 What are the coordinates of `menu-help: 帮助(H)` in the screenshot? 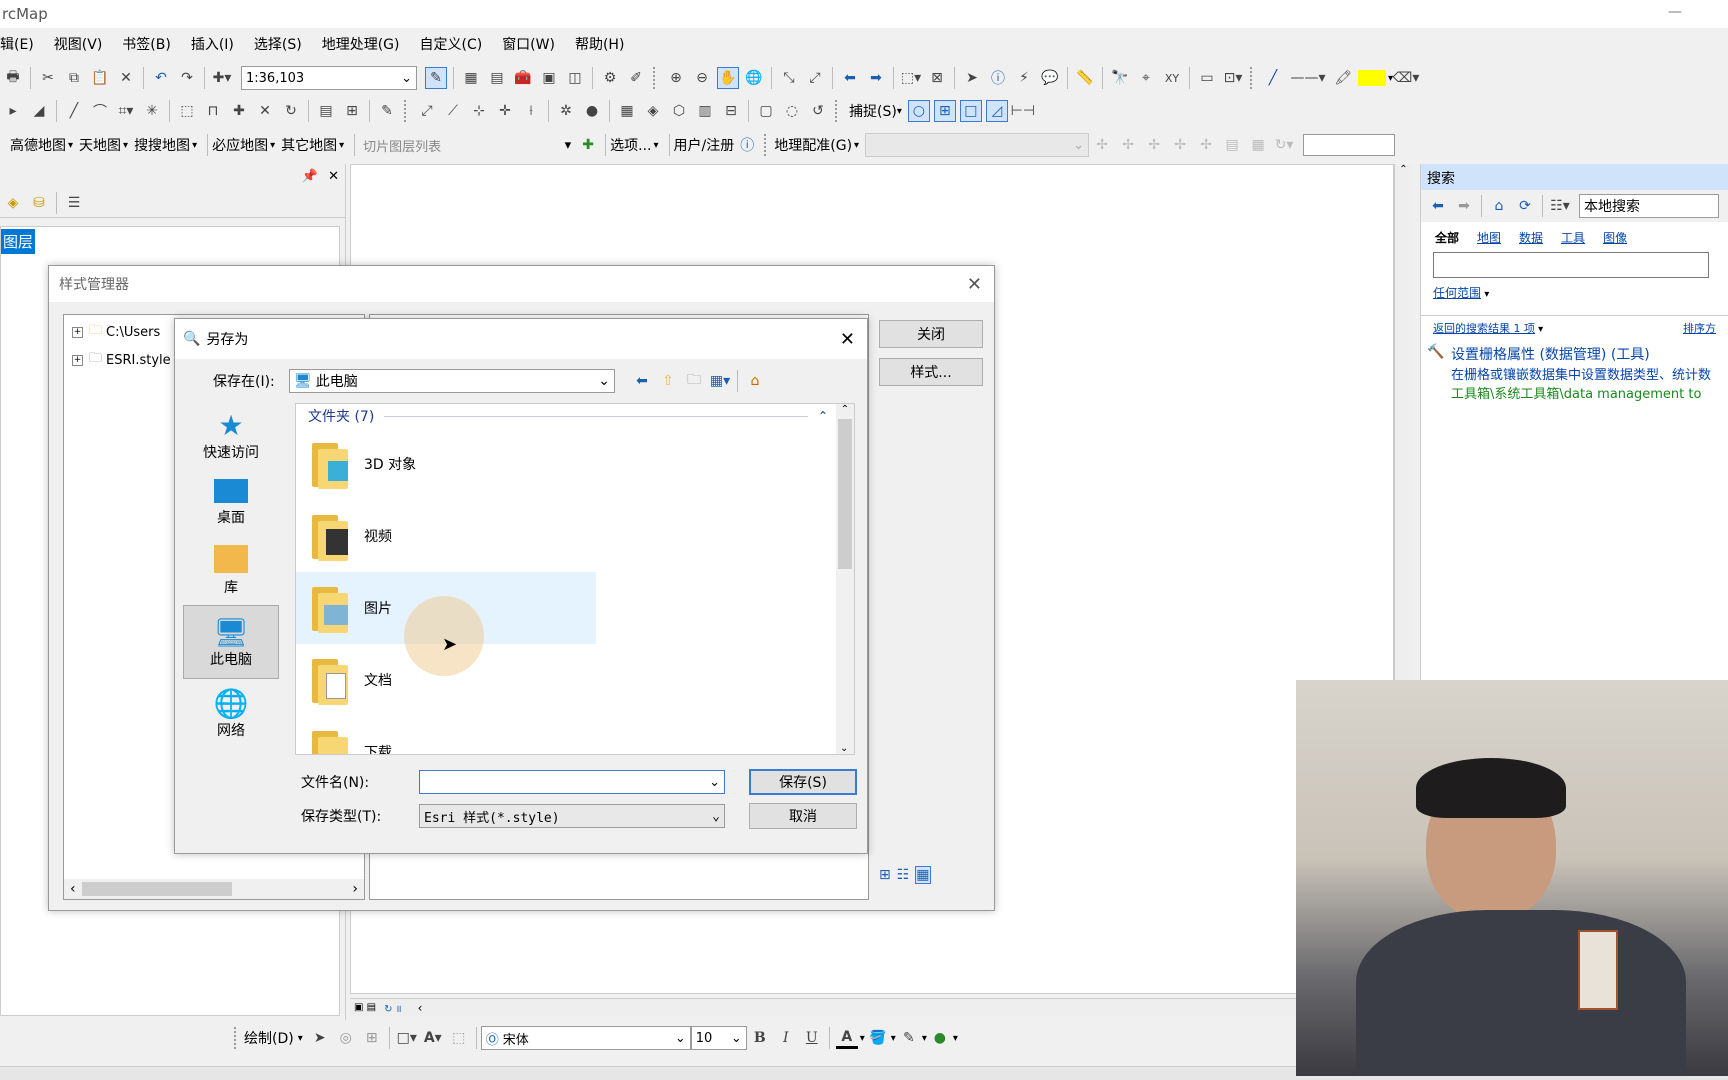 It's located at (599, 44).